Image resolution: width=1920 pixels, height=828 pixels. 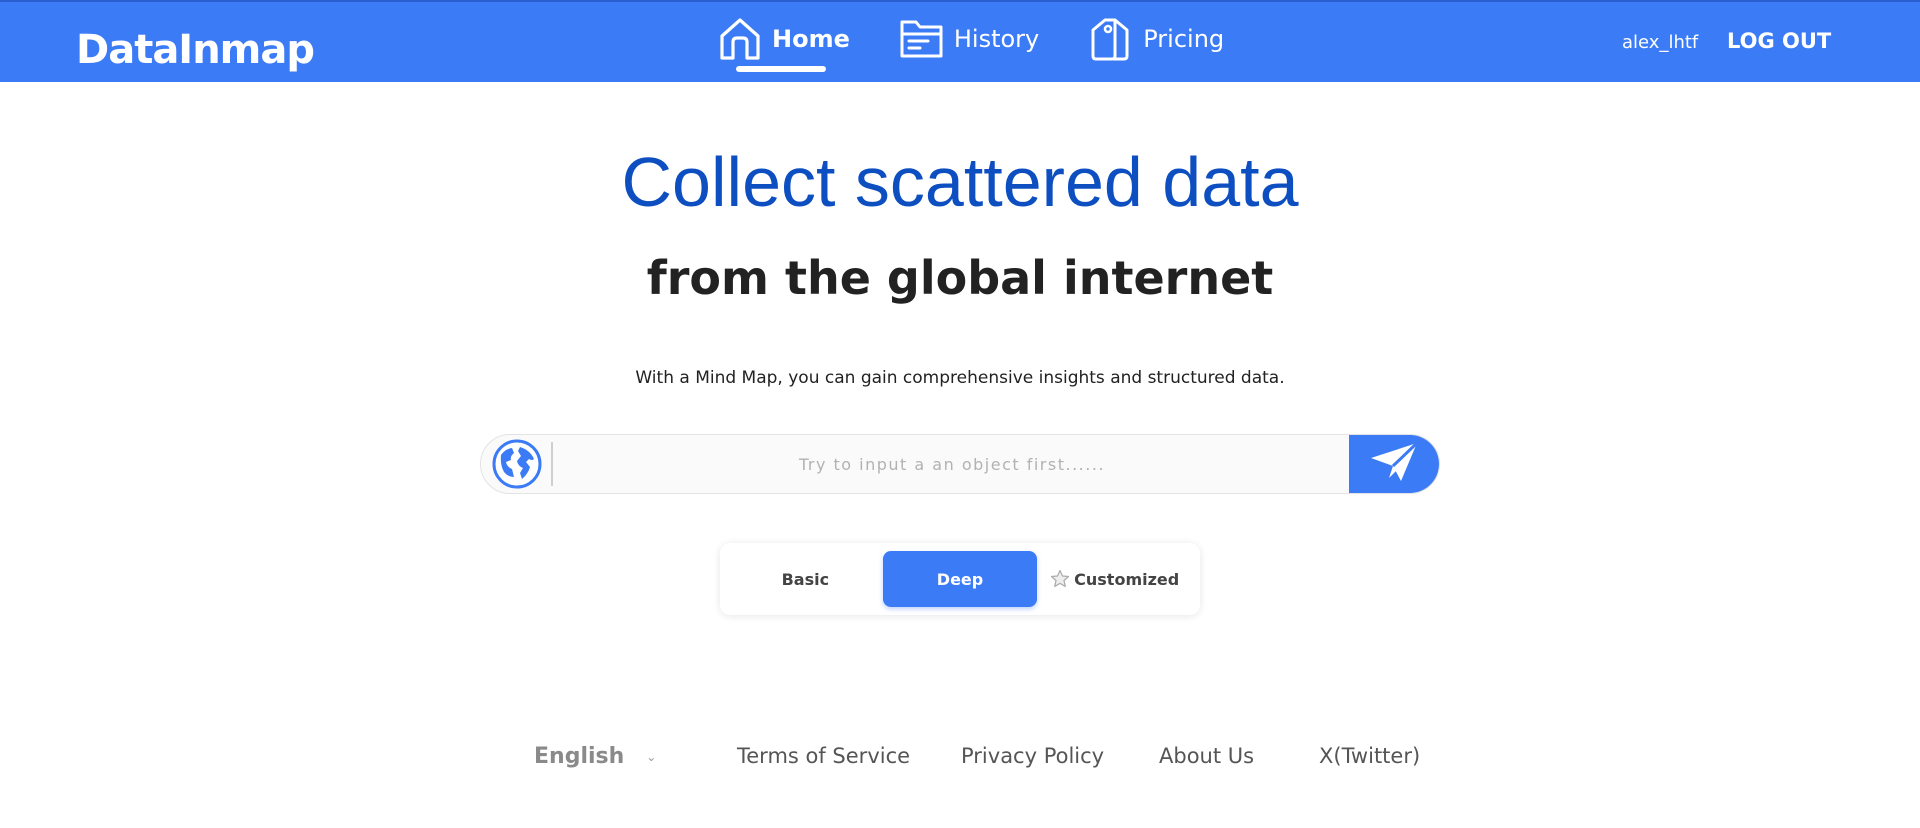 What do you see at coordinates (960, 278) in the screenshot?
I see `hero-subtitle: from the global internet` at bounding box center [960, 278].